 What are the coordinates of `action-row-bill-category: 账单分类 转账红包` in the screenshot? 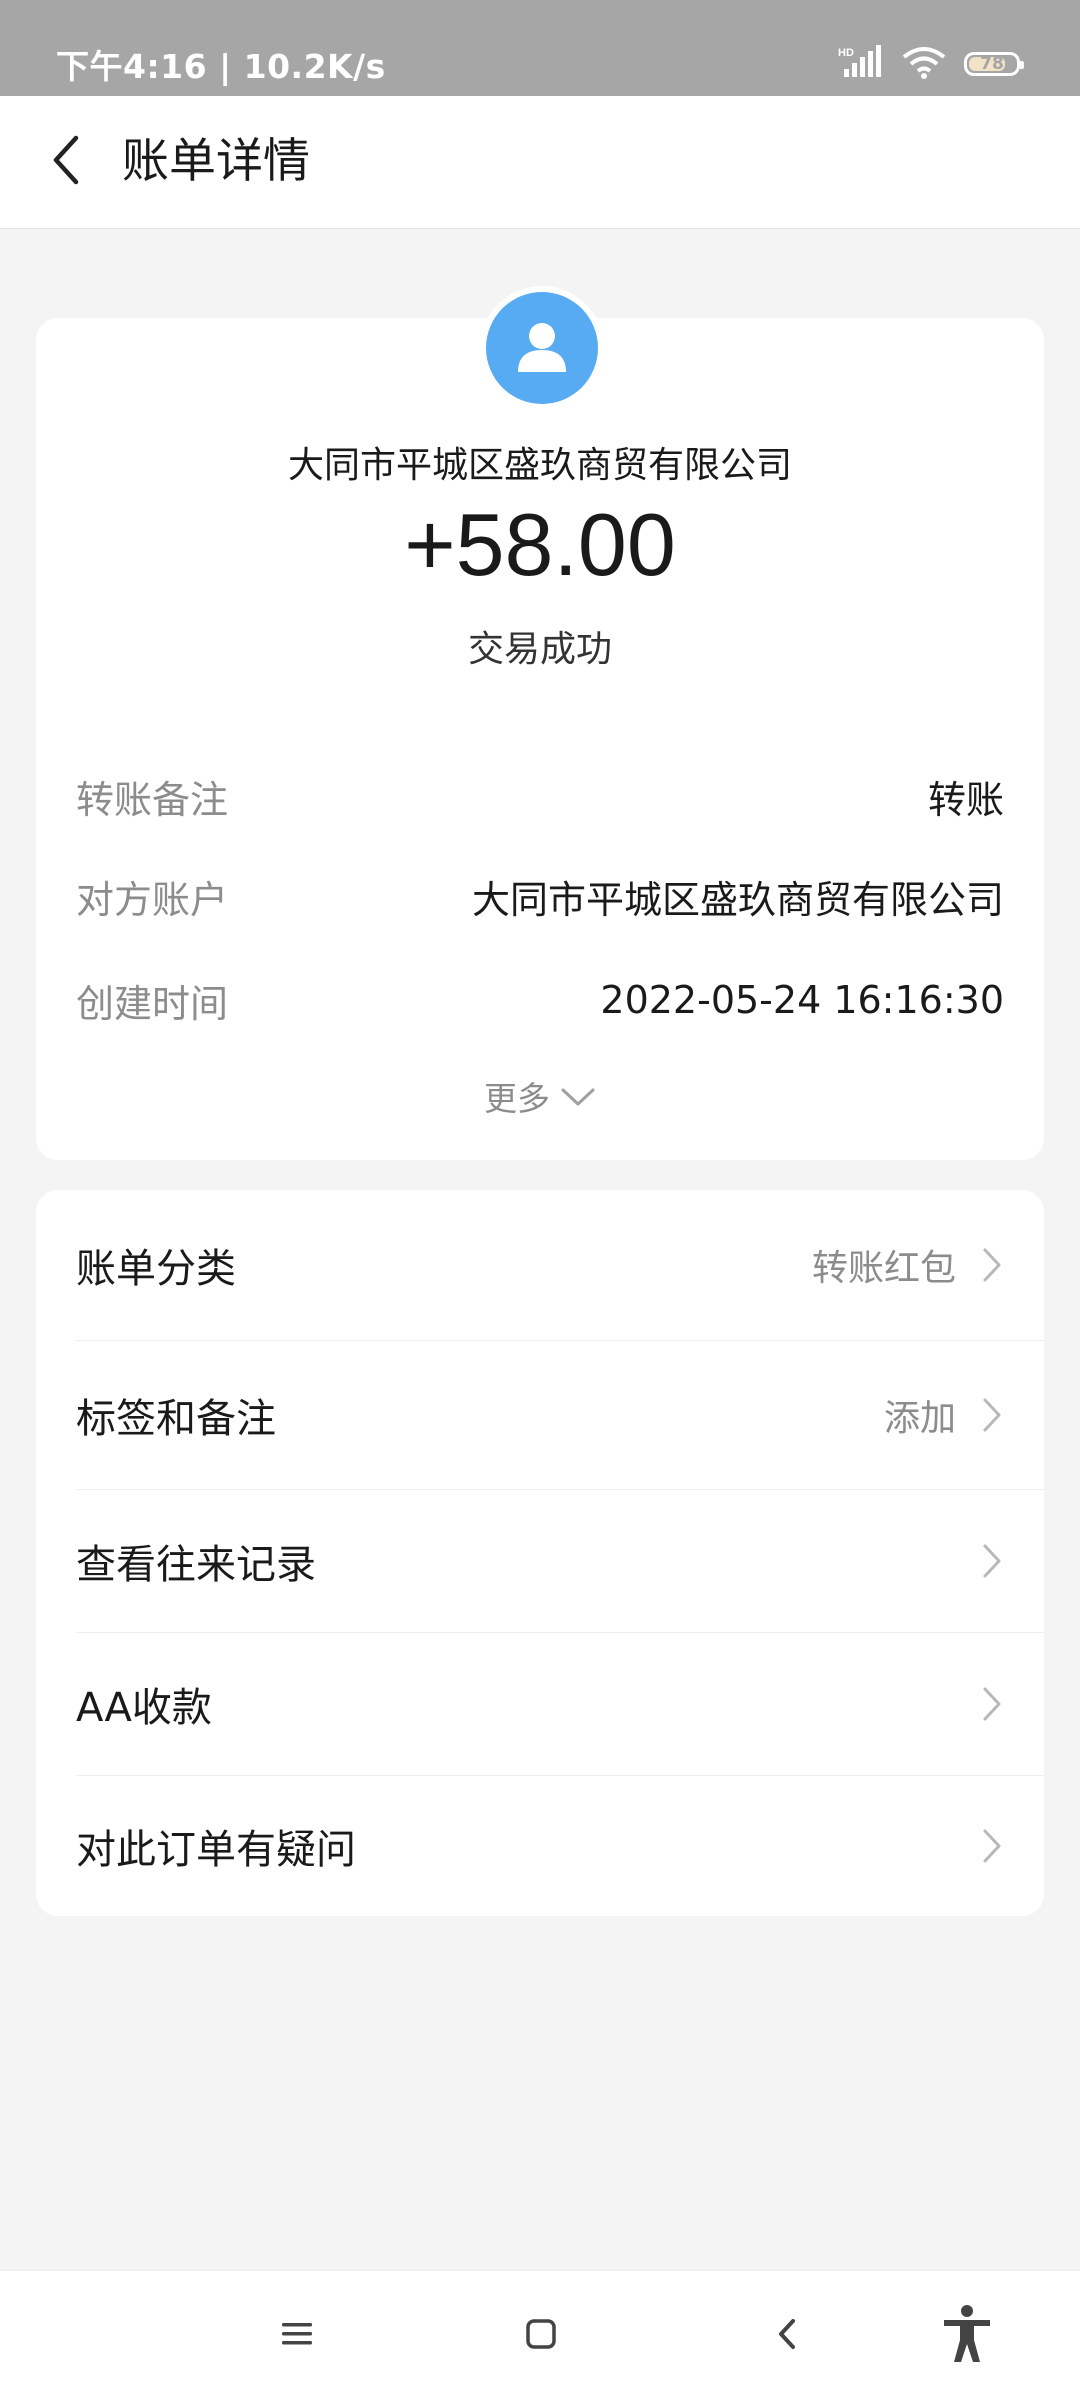 It's located at (540, 1265).